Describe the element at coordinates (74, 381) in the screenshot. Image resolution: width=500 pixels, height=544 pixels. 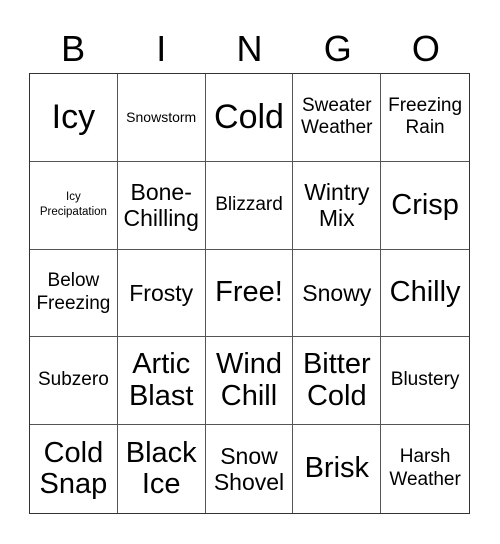
I see `bingo-cell: Subzero` at that location.